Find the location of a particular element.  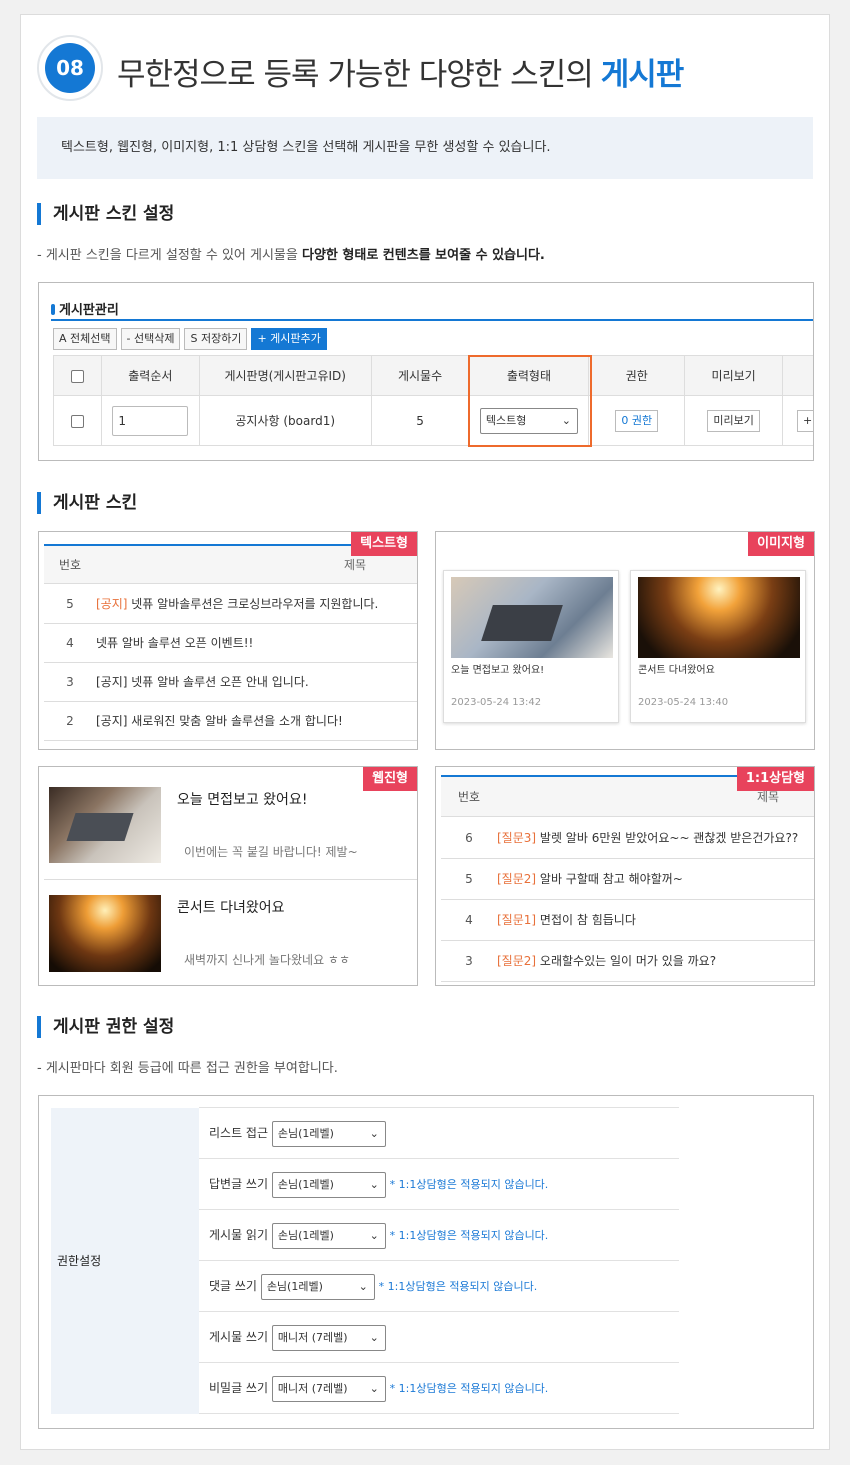

row-no: 5 is located at coordinates (70, 604).